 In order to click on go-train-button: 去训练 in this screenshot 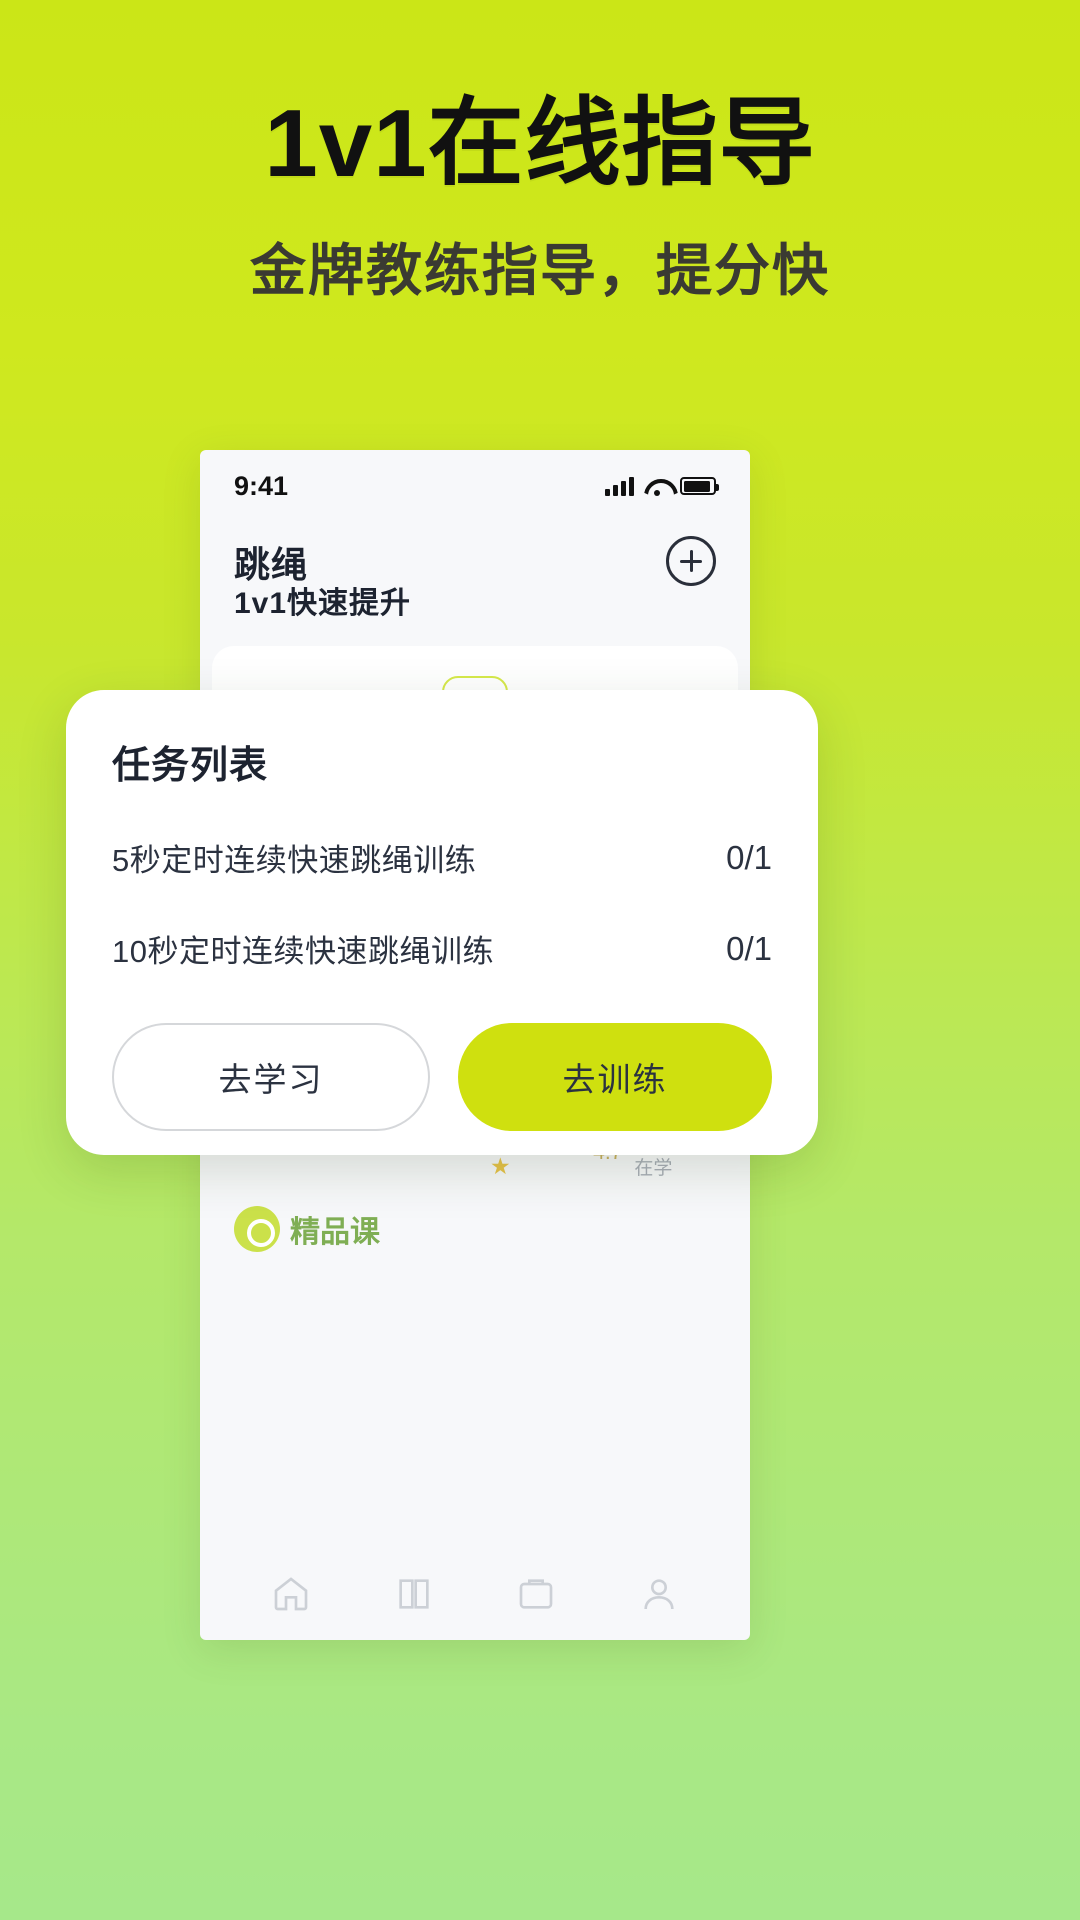, I will do `click(615, 1077)`.